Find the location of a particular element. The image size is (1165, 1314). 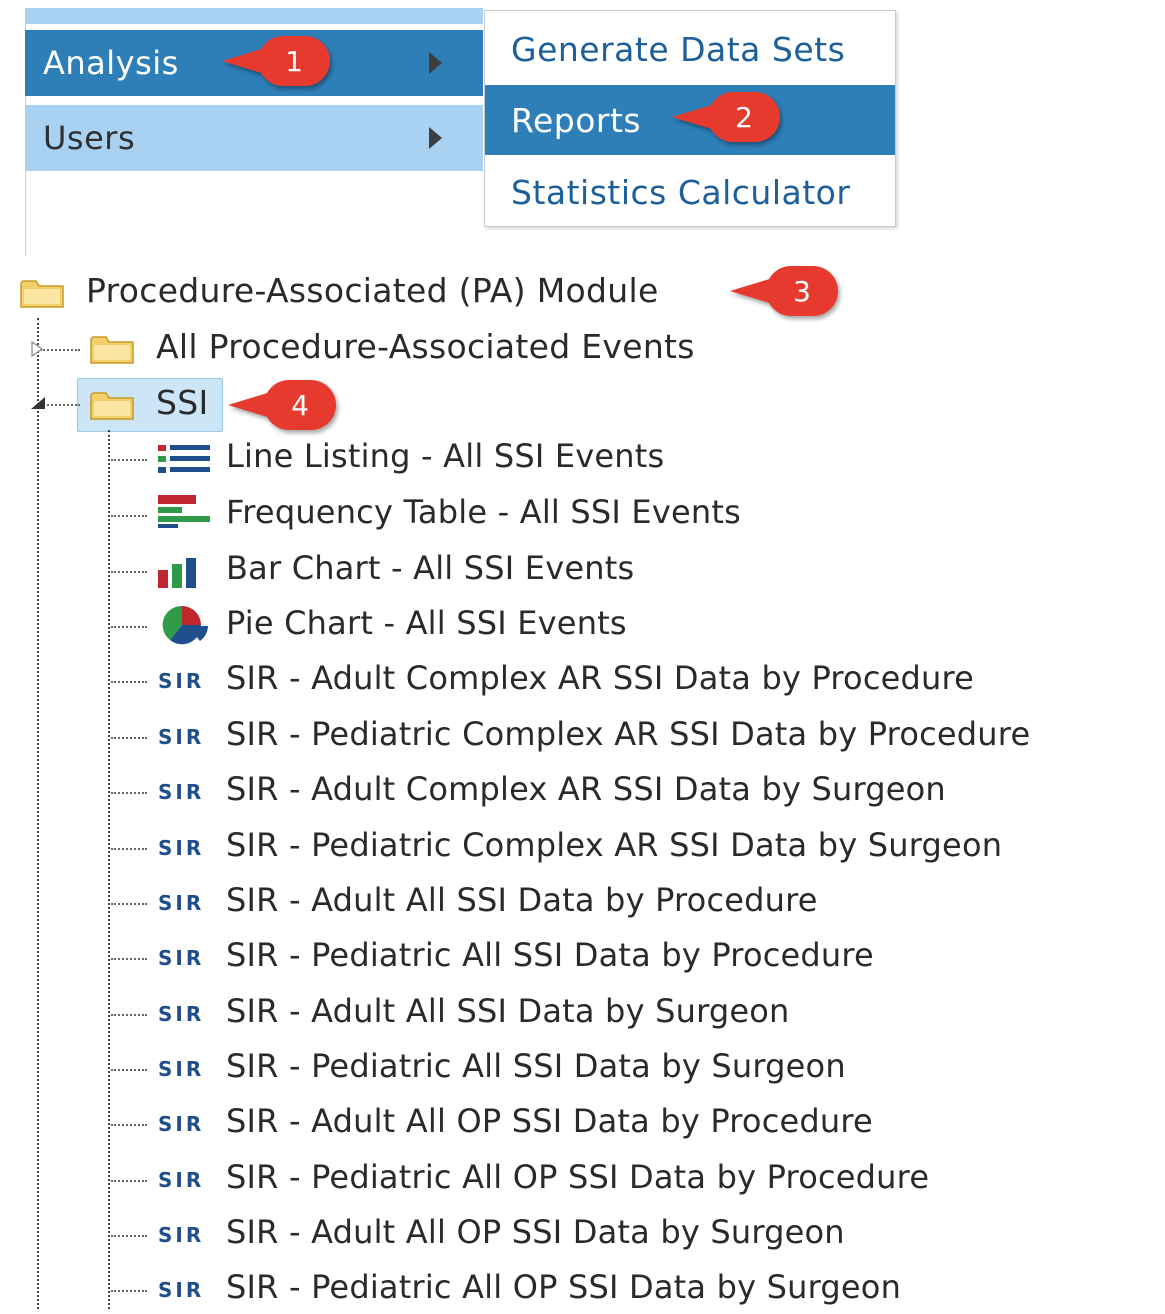

menu-item-label: Users is located at coordinates (89, 138).